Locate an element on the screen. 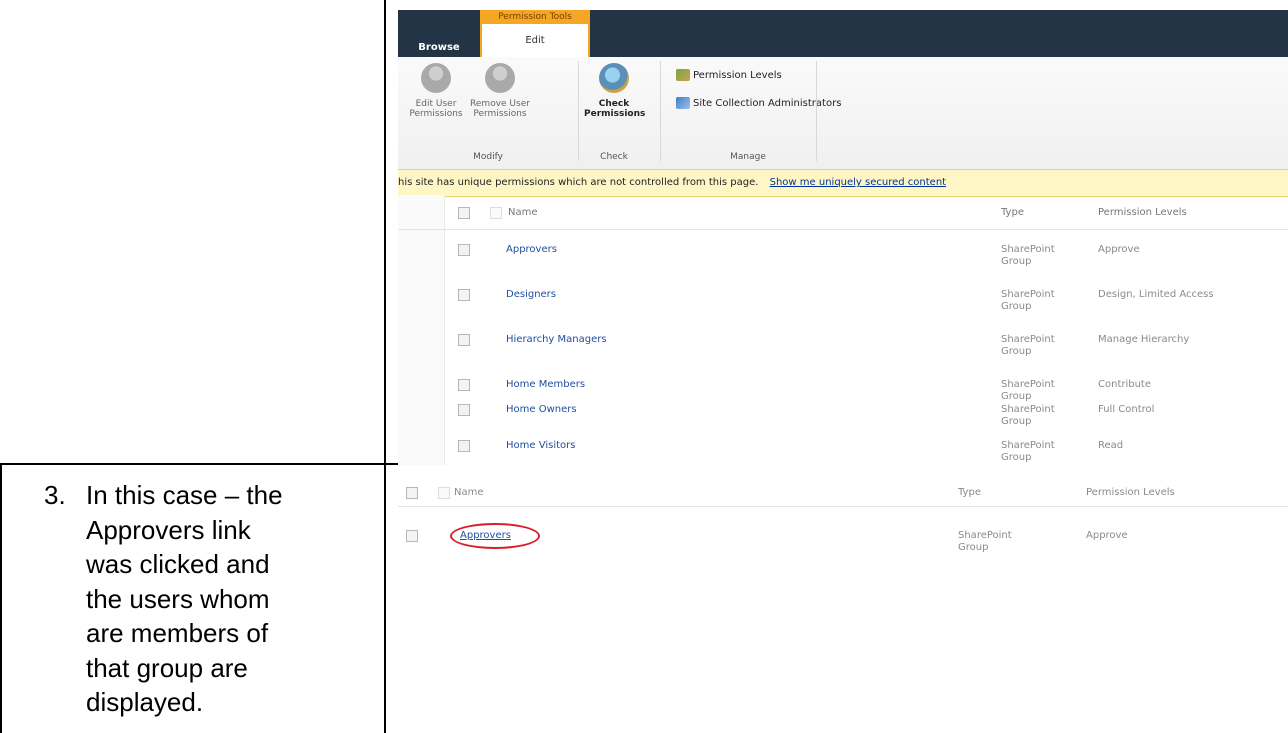  tab-browse: Browse is located at coordinates (439, 48).